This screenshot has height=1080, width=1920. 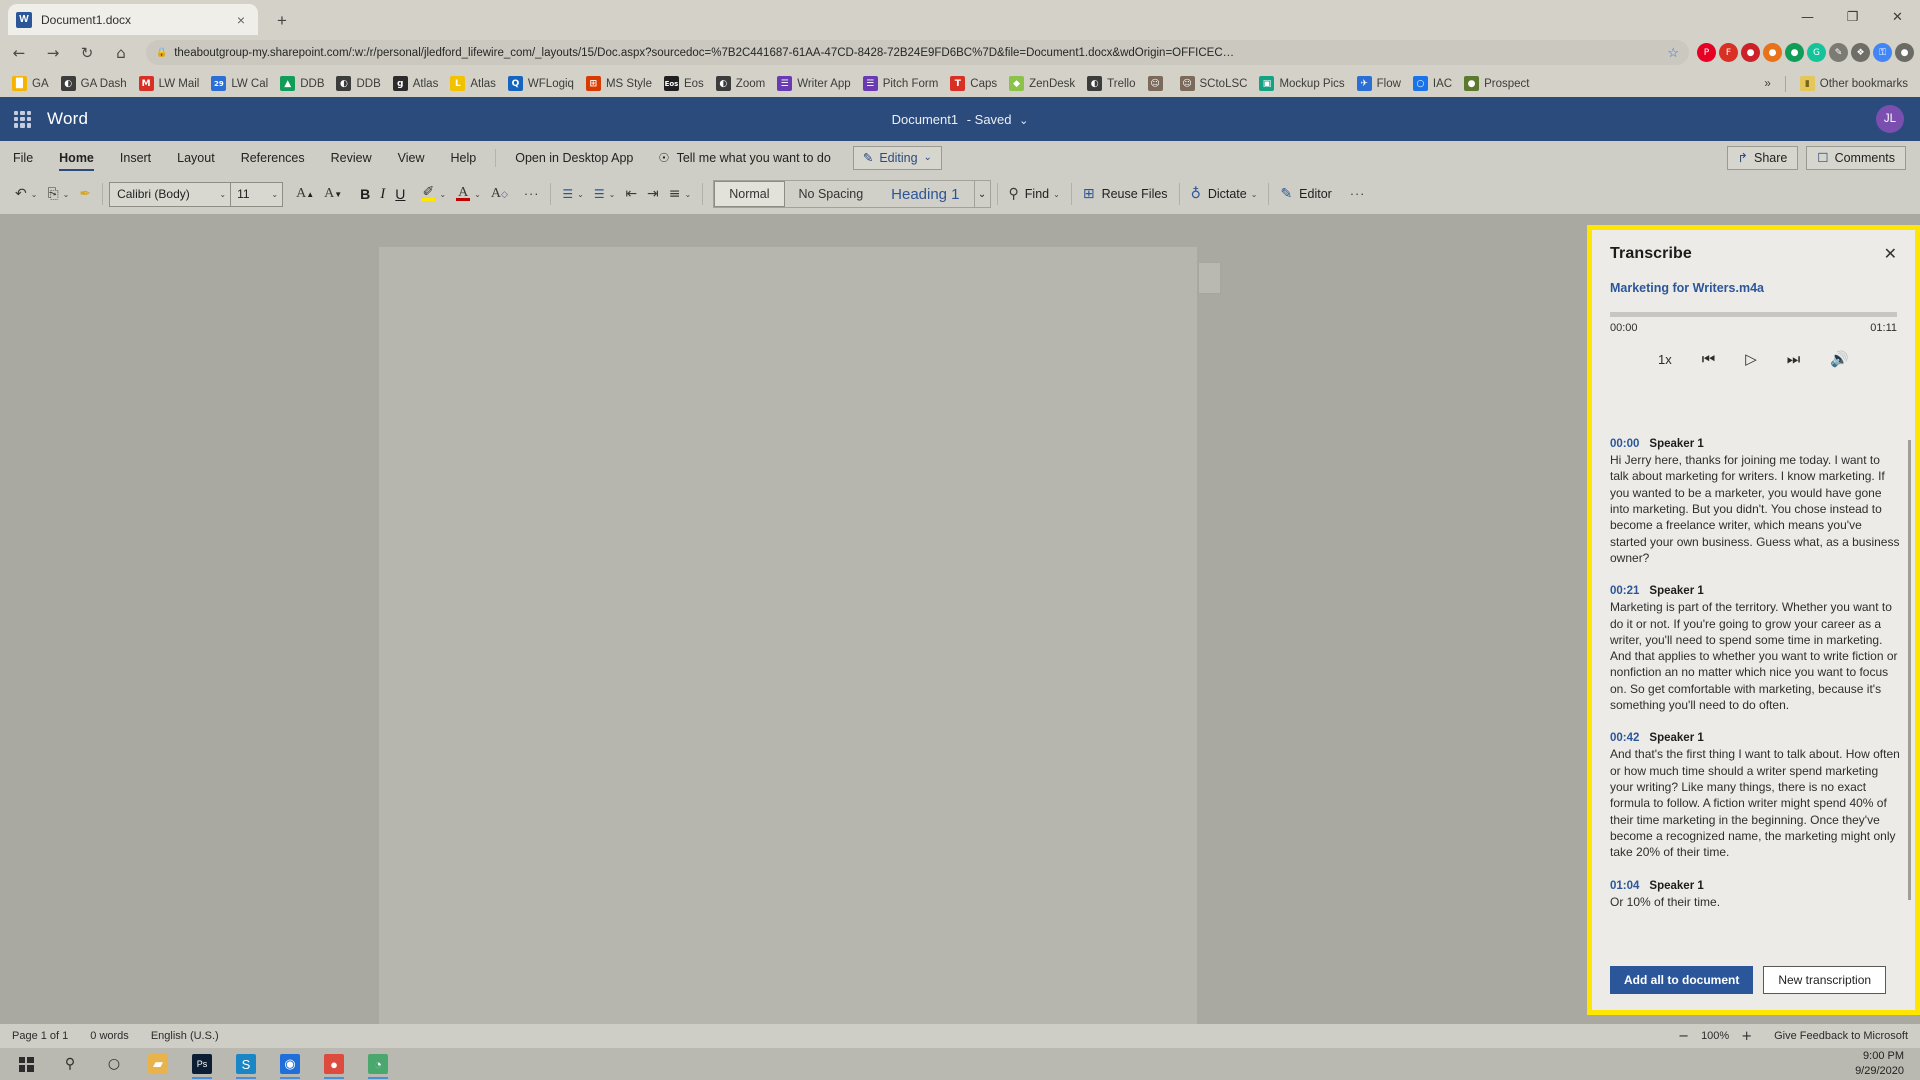 What do you see at coordinates (1665, 359) in the screenshot?
I see `playback-speed-button: 1x` at bounding box center [1665, 359].